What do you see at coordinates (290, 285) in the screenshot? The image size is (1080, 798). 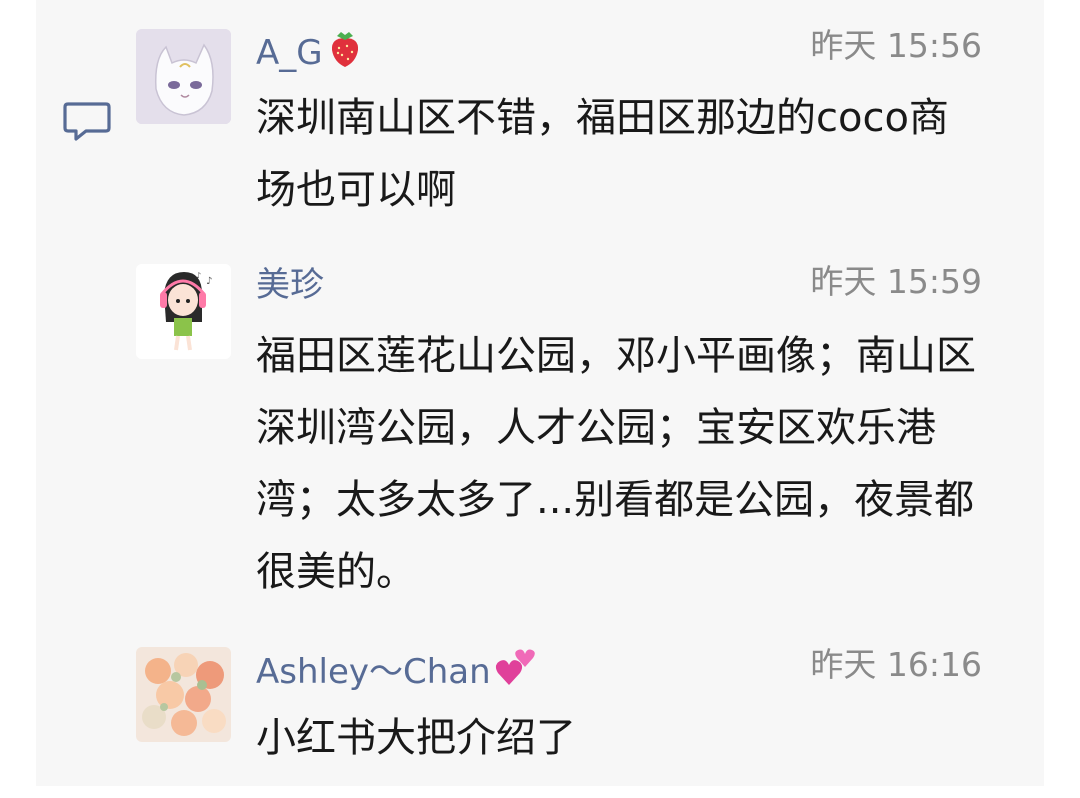 I see `username: 美珍` at bounding box center [290, 285].